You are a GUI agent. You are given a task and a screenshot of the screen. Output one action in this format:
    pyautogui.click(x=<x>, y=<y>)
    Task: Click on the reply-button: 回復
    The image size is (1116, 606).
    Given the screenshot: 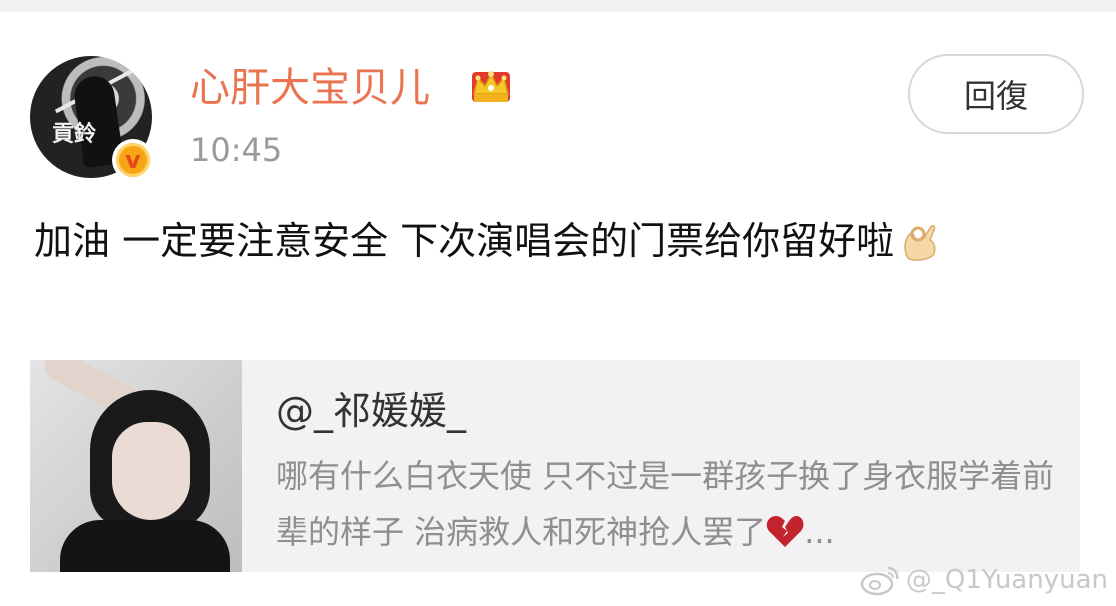 What is the action you would take?
    pyautogui.click(x=996, y=94)
    